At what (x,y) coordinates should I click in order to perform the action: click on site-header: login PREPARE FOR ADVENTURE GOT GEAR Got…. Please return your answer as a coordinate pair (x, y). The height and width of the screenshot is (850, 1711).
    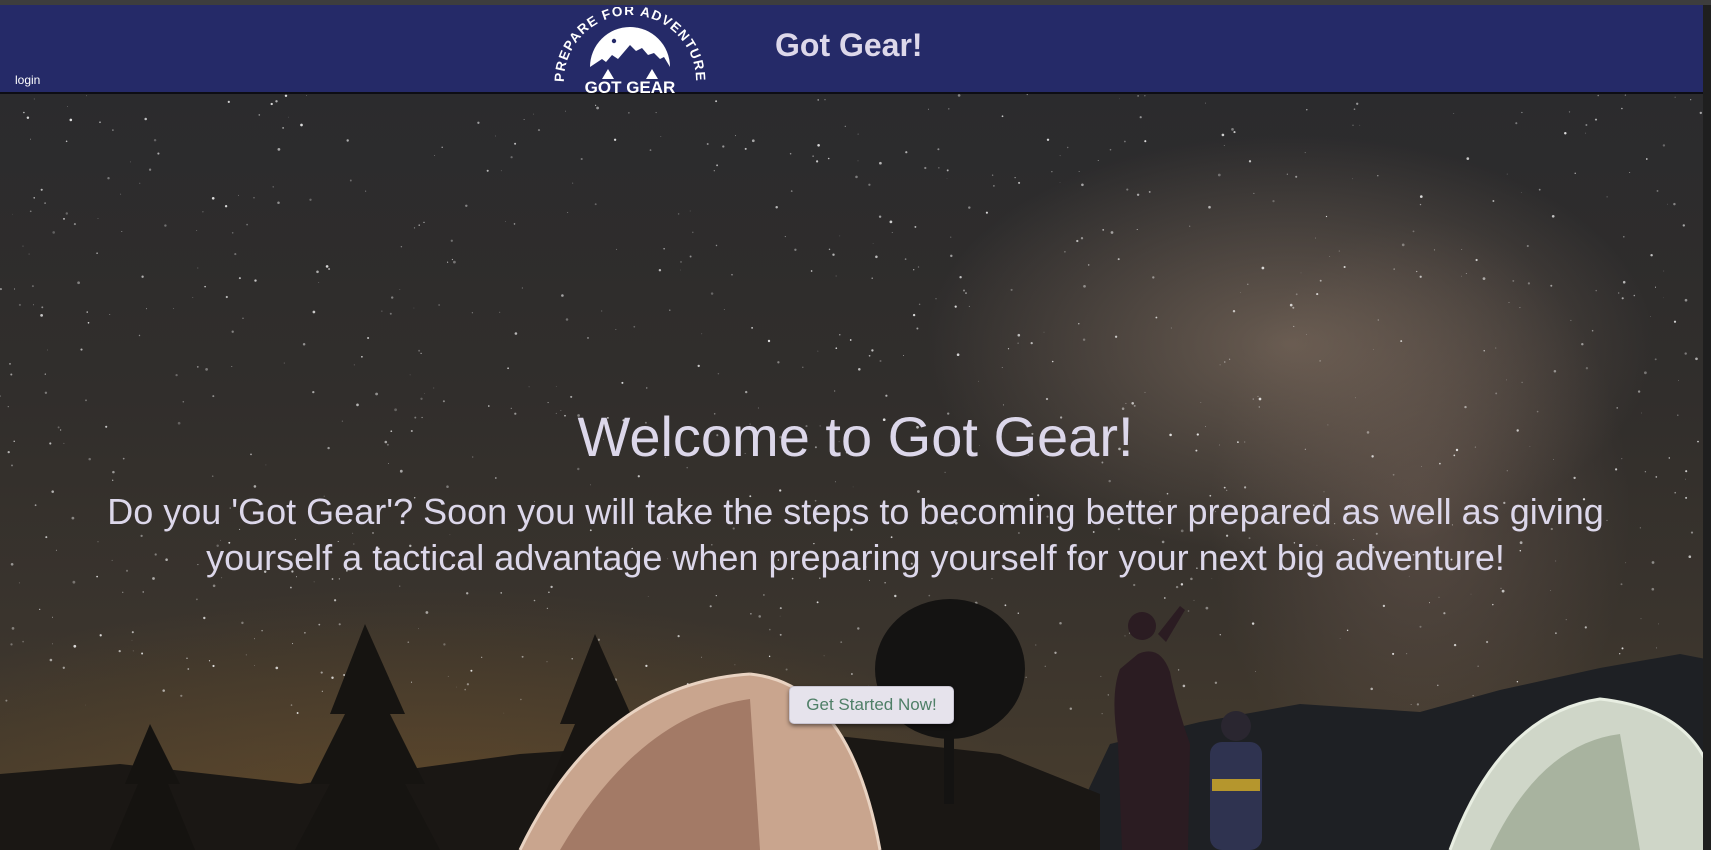
    Looking at the image, I should click on (855, 50).